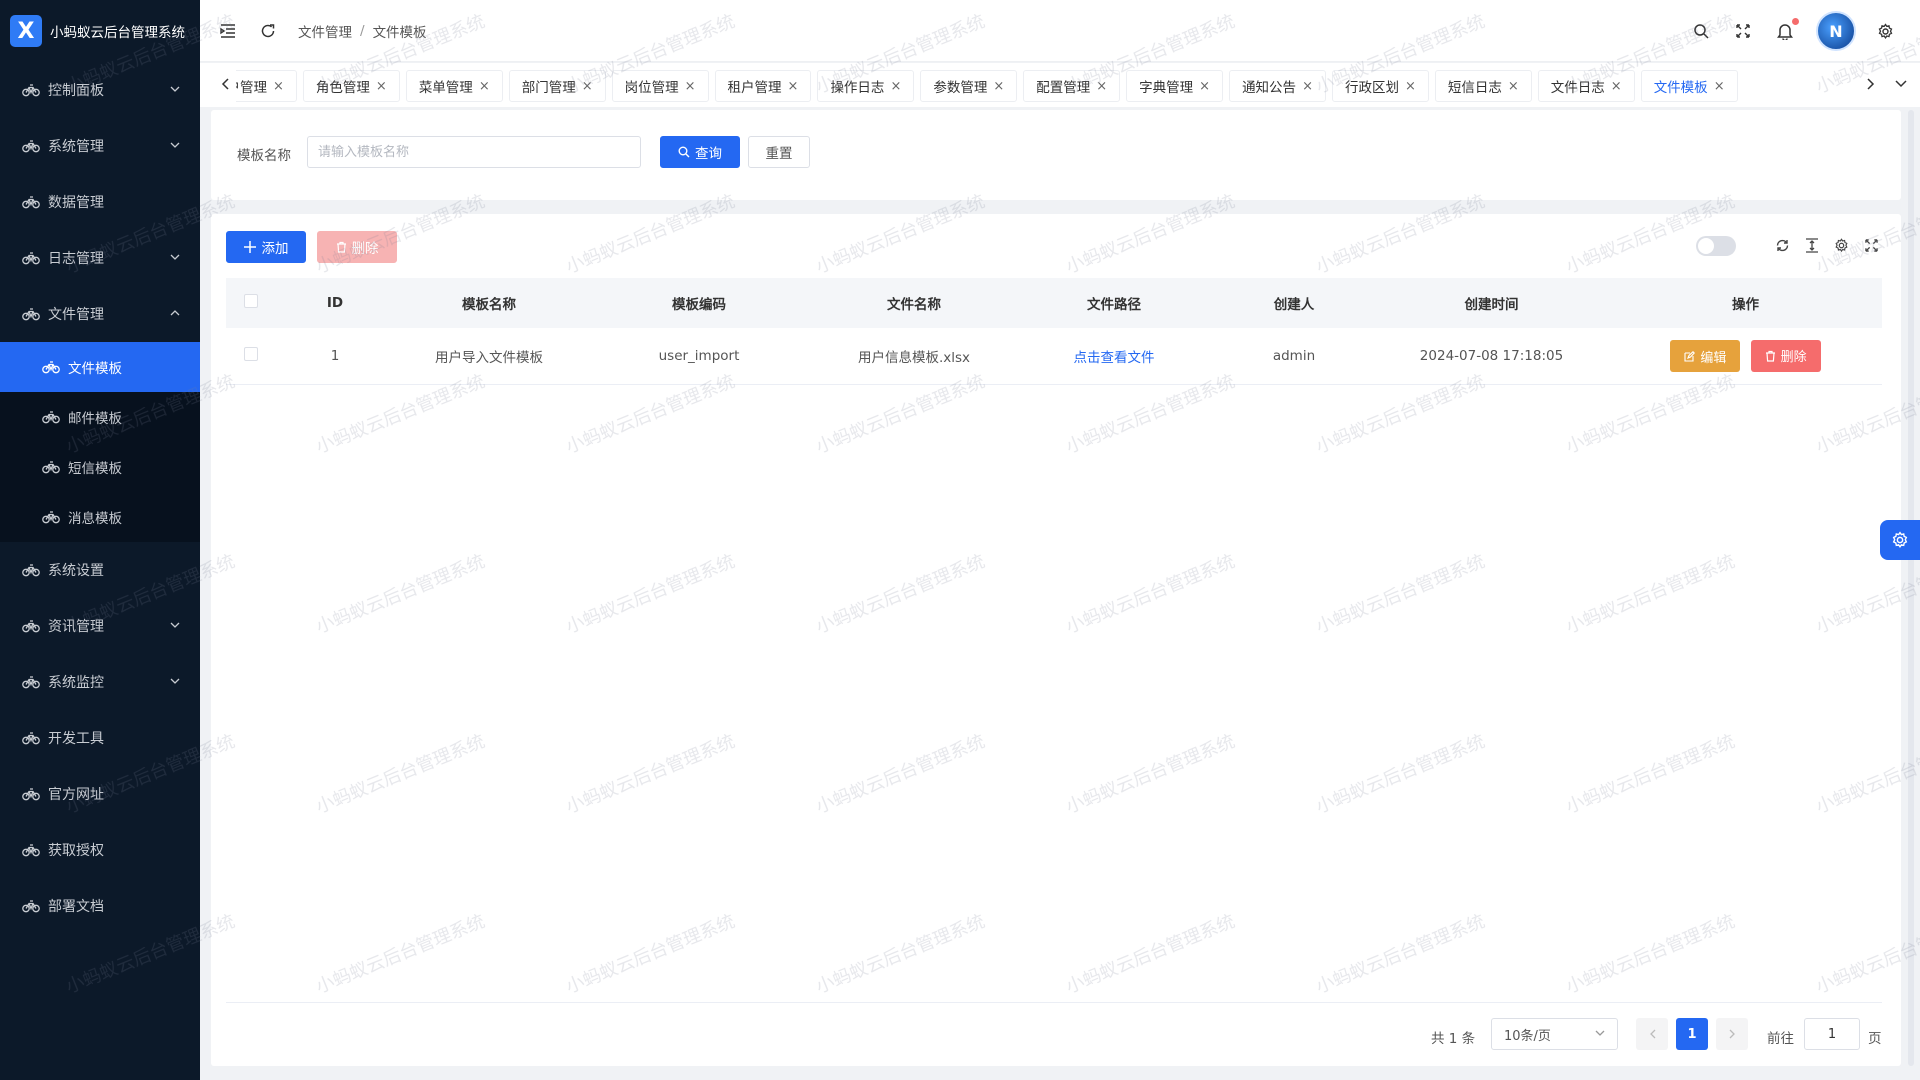  What do you see at coordinates (100, 626) in the screenshot?
I see `sidebar-item: 资讯管理` at bounding box center [100, 626].